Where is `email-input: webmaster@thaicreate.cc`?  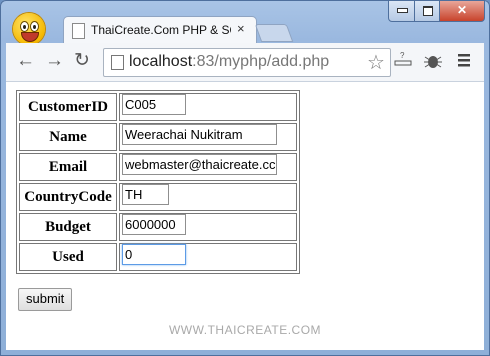
email-input: webmaster@thaicreate.cc is located at coordinates (199, 164).